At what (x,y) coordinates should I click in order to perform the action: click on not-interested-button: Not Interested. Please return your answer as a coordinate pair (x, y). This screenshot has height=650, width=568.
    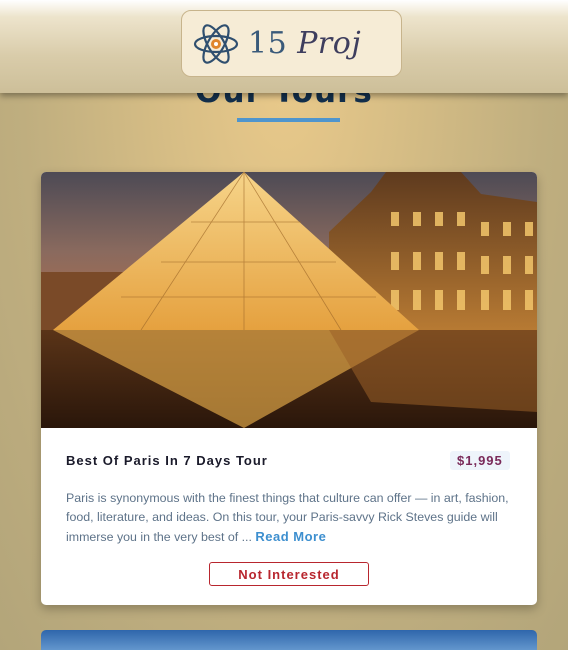
    Looking at the image, I should click on (289, 574).